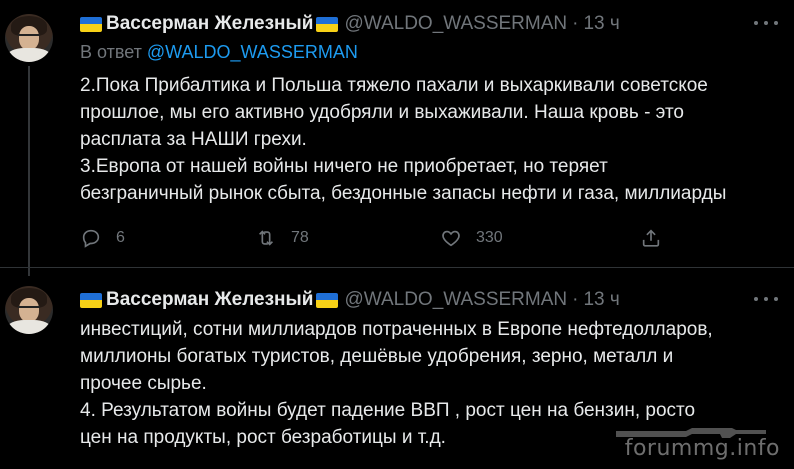 The width and height of the screenshot is (794, 469). What do you see at coordinates (29, 171) in the screenshot?
I see `thread-line` at bounding box center [29, 171].